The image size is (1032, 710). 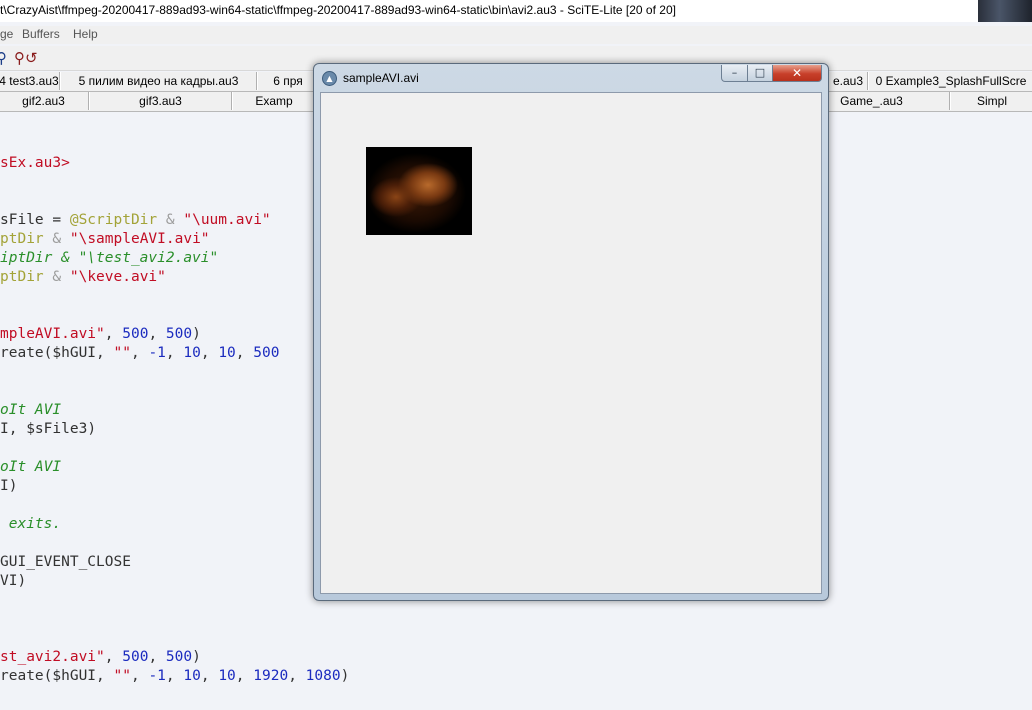 I want to click on code-token: "\uum.avi", so click(x=227, y=220).